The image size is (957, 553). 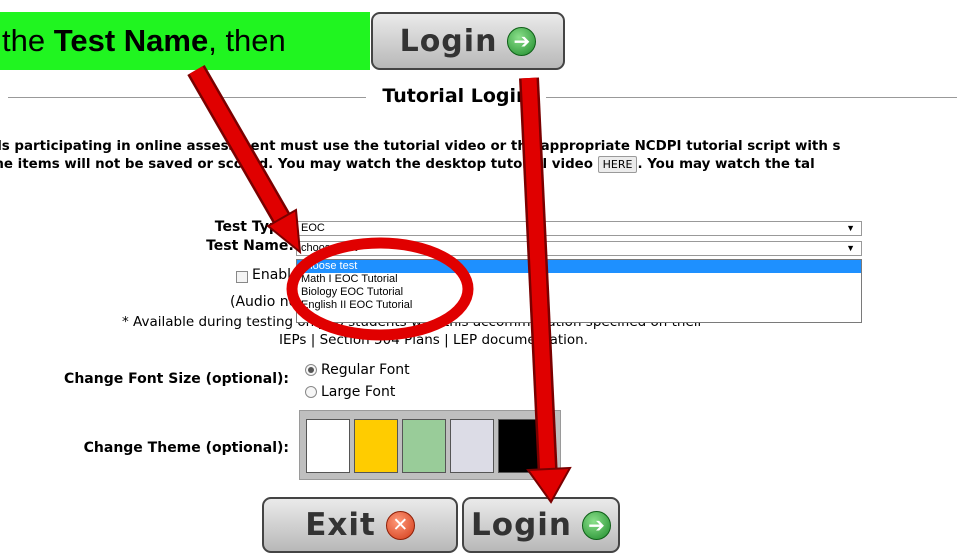 What do you see at coordinates (266, 302) in the screenshot?
I see `audio-note: (Audio not` at bounding box center [266, 302].